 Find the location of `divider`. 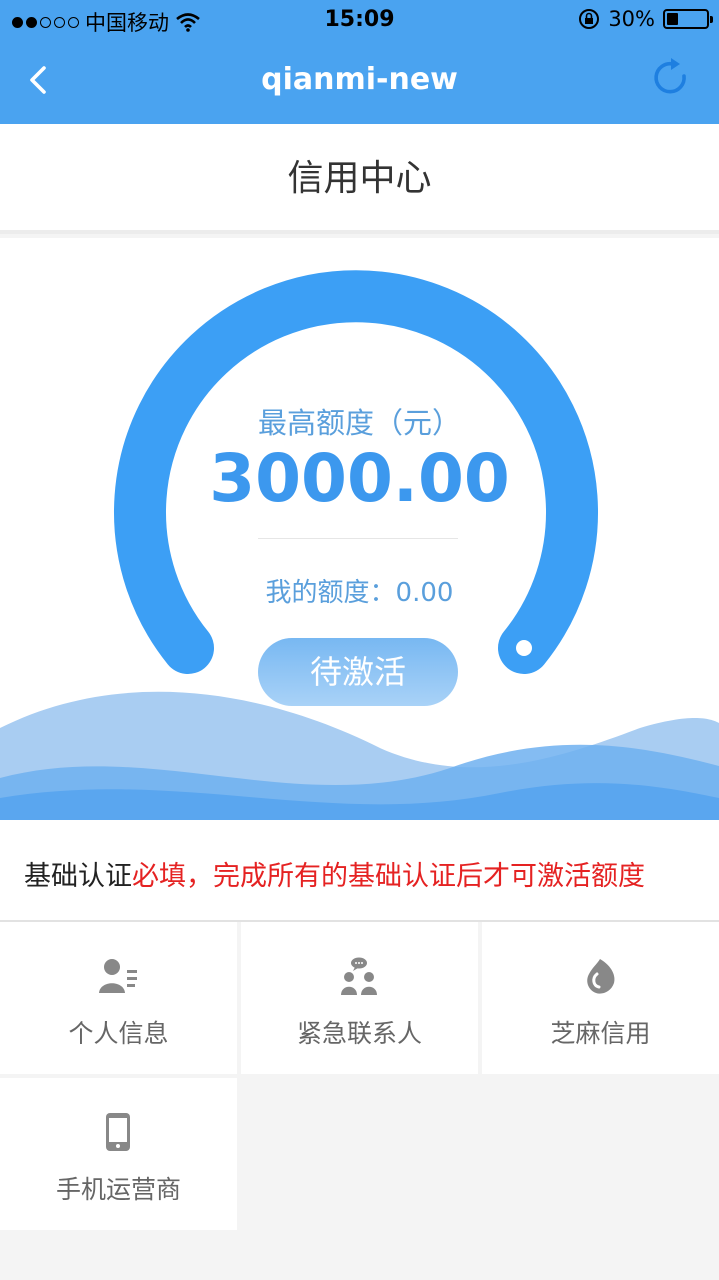

divider is located at coordinates (358, 538).